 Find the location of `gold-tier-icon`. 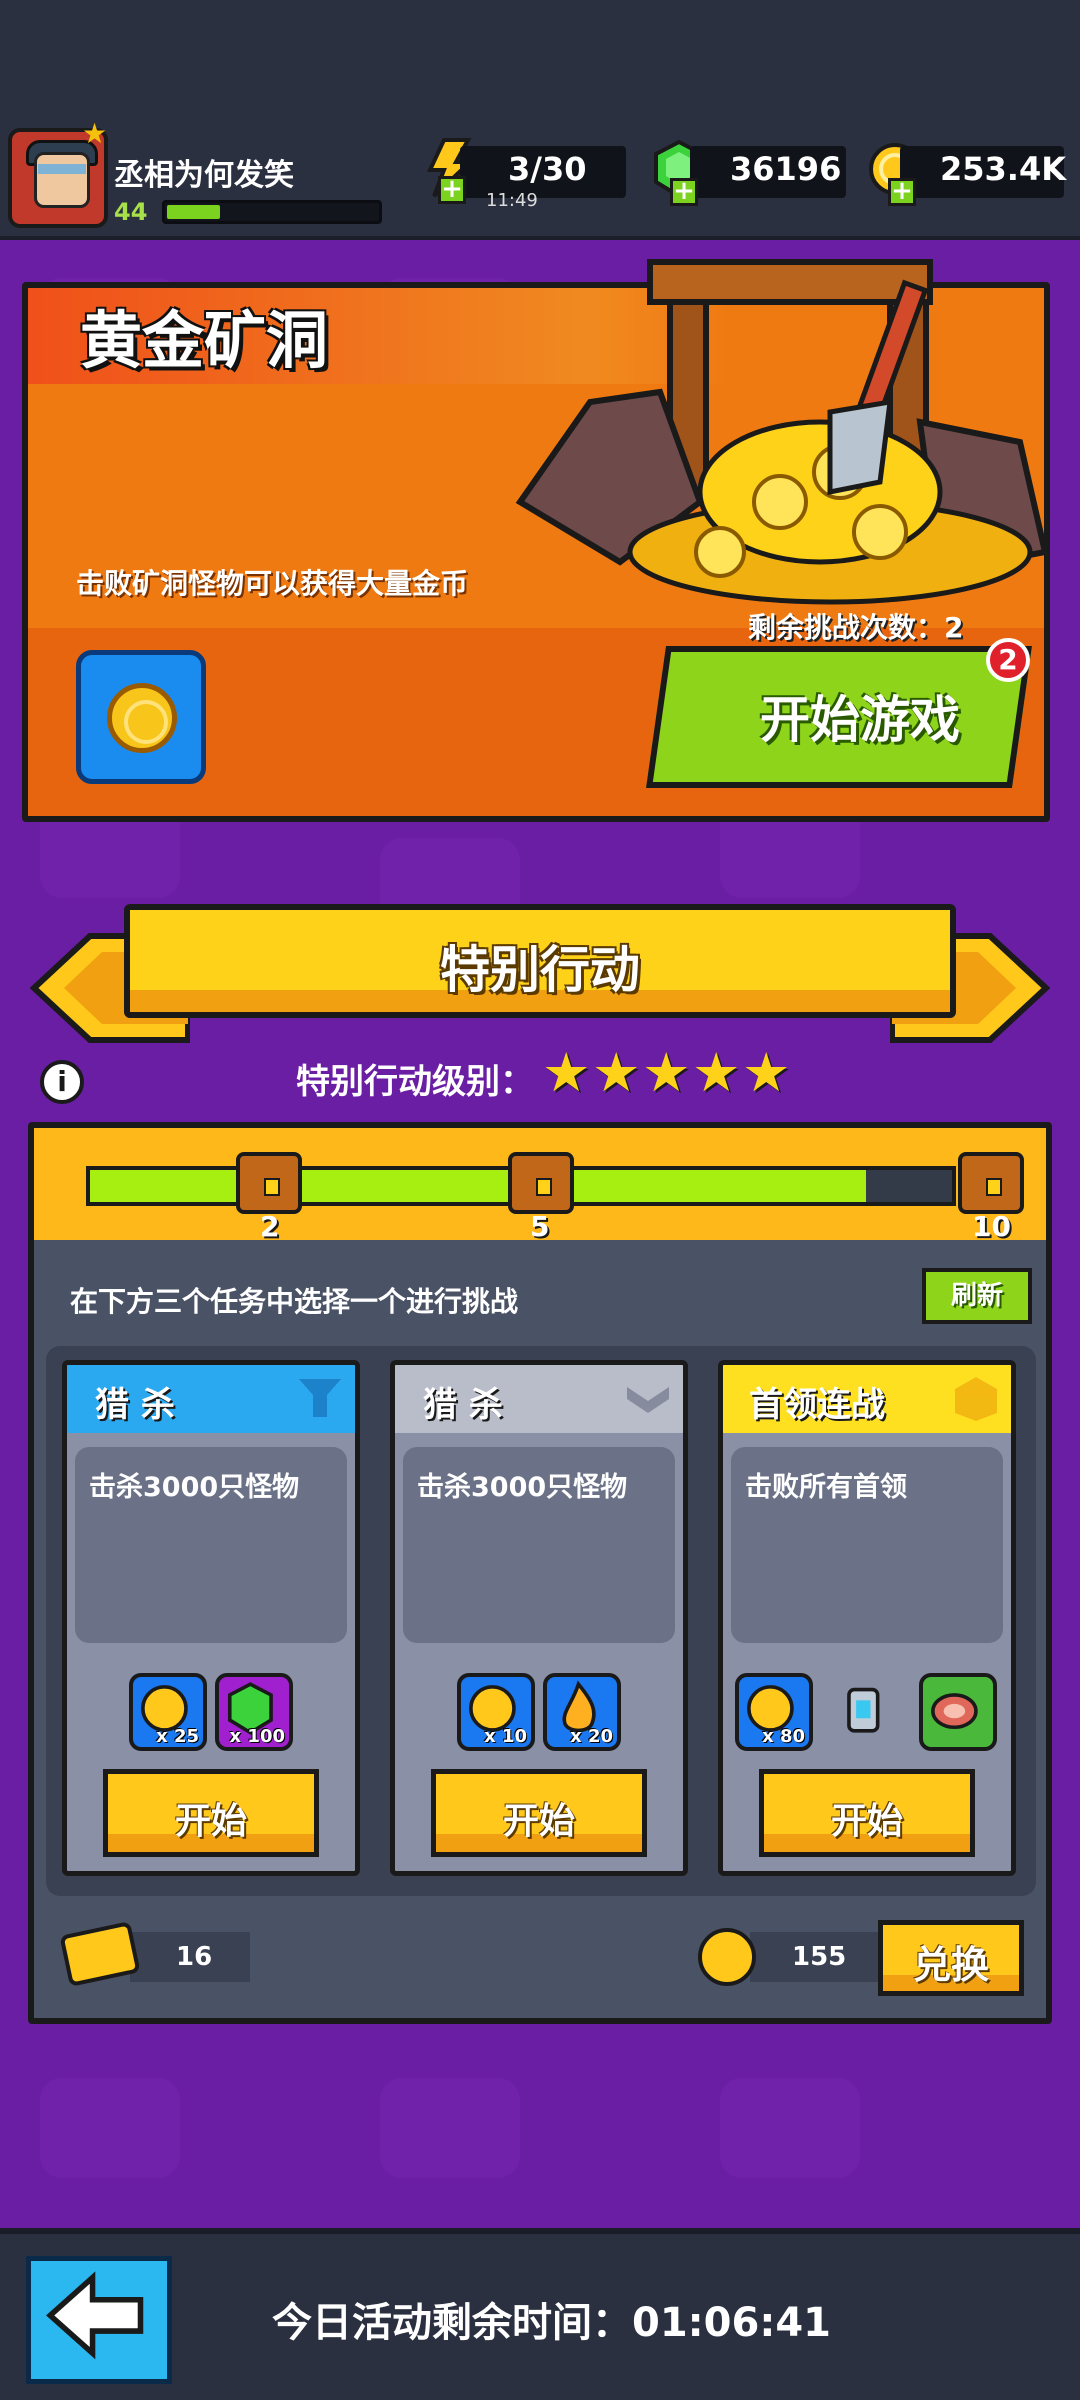

gold-tier-icon is located at coordinates (976, 1399).